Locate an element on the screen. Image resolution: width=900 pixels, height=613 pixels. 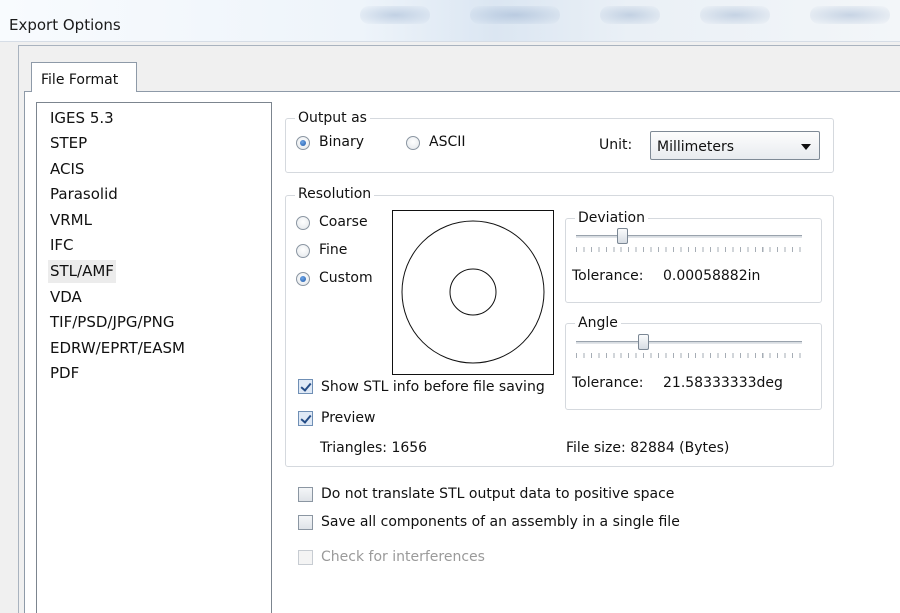
custom-radio is located at coordinates (303, 279).